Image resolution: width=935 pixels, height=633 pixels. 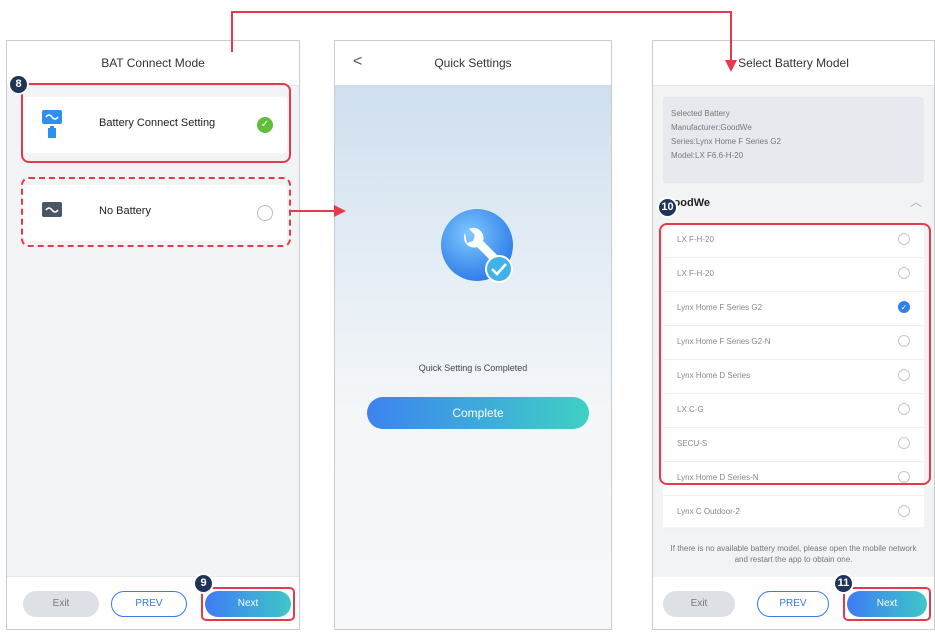 I want to click on arrow-head-down, so click(x=731, y=66).